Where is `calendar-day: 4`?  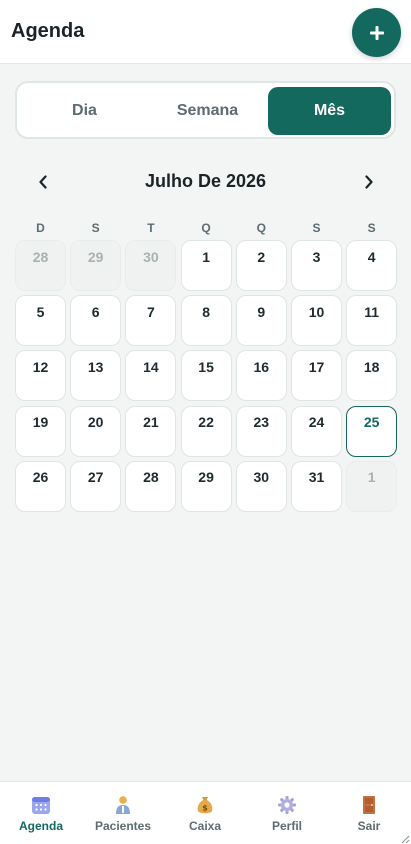 calendar-day: 4 is located at coordinates (372, 265).